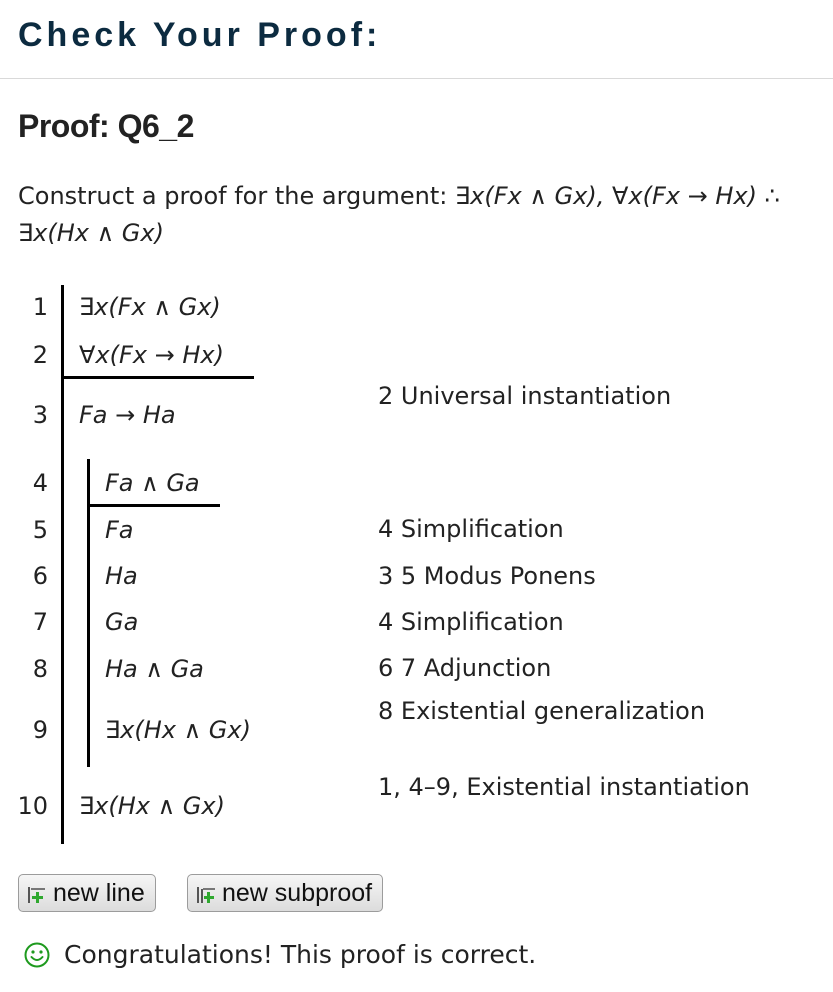  What do you see at coordinates (121, 622) in the screenshot?
I see `line-formula: Ga` at bounding box center [121, 622].